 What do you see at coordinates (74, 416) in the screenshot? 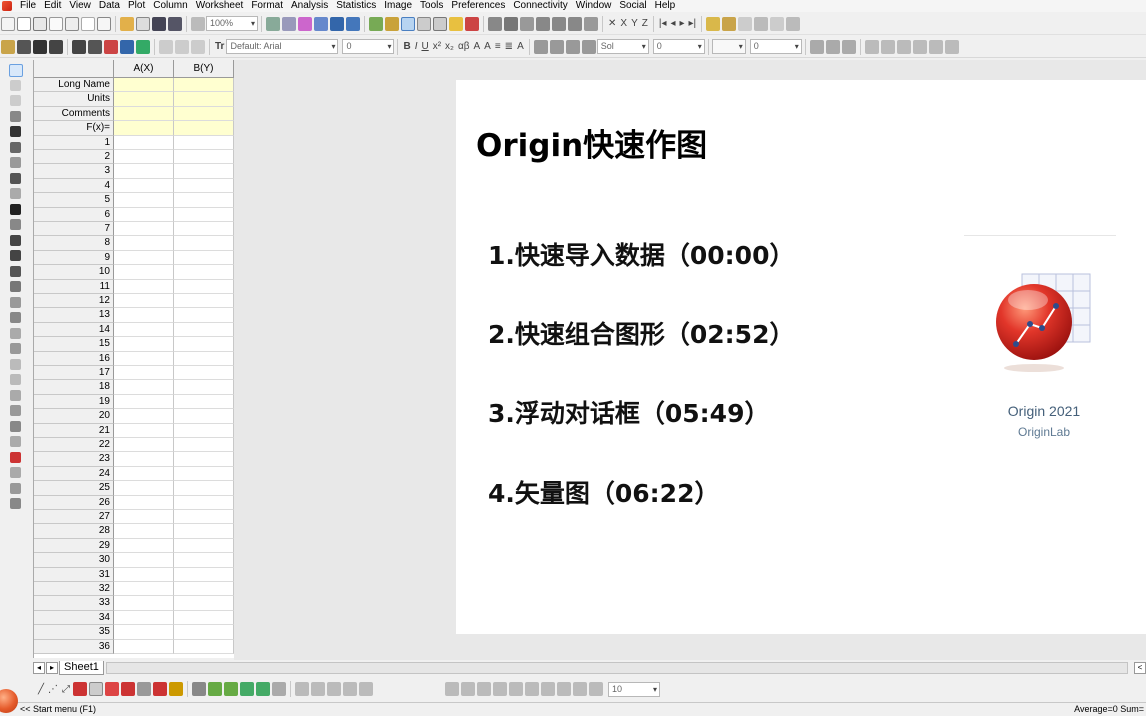
I see `row-number: 20` at bounding box center [74, 416].